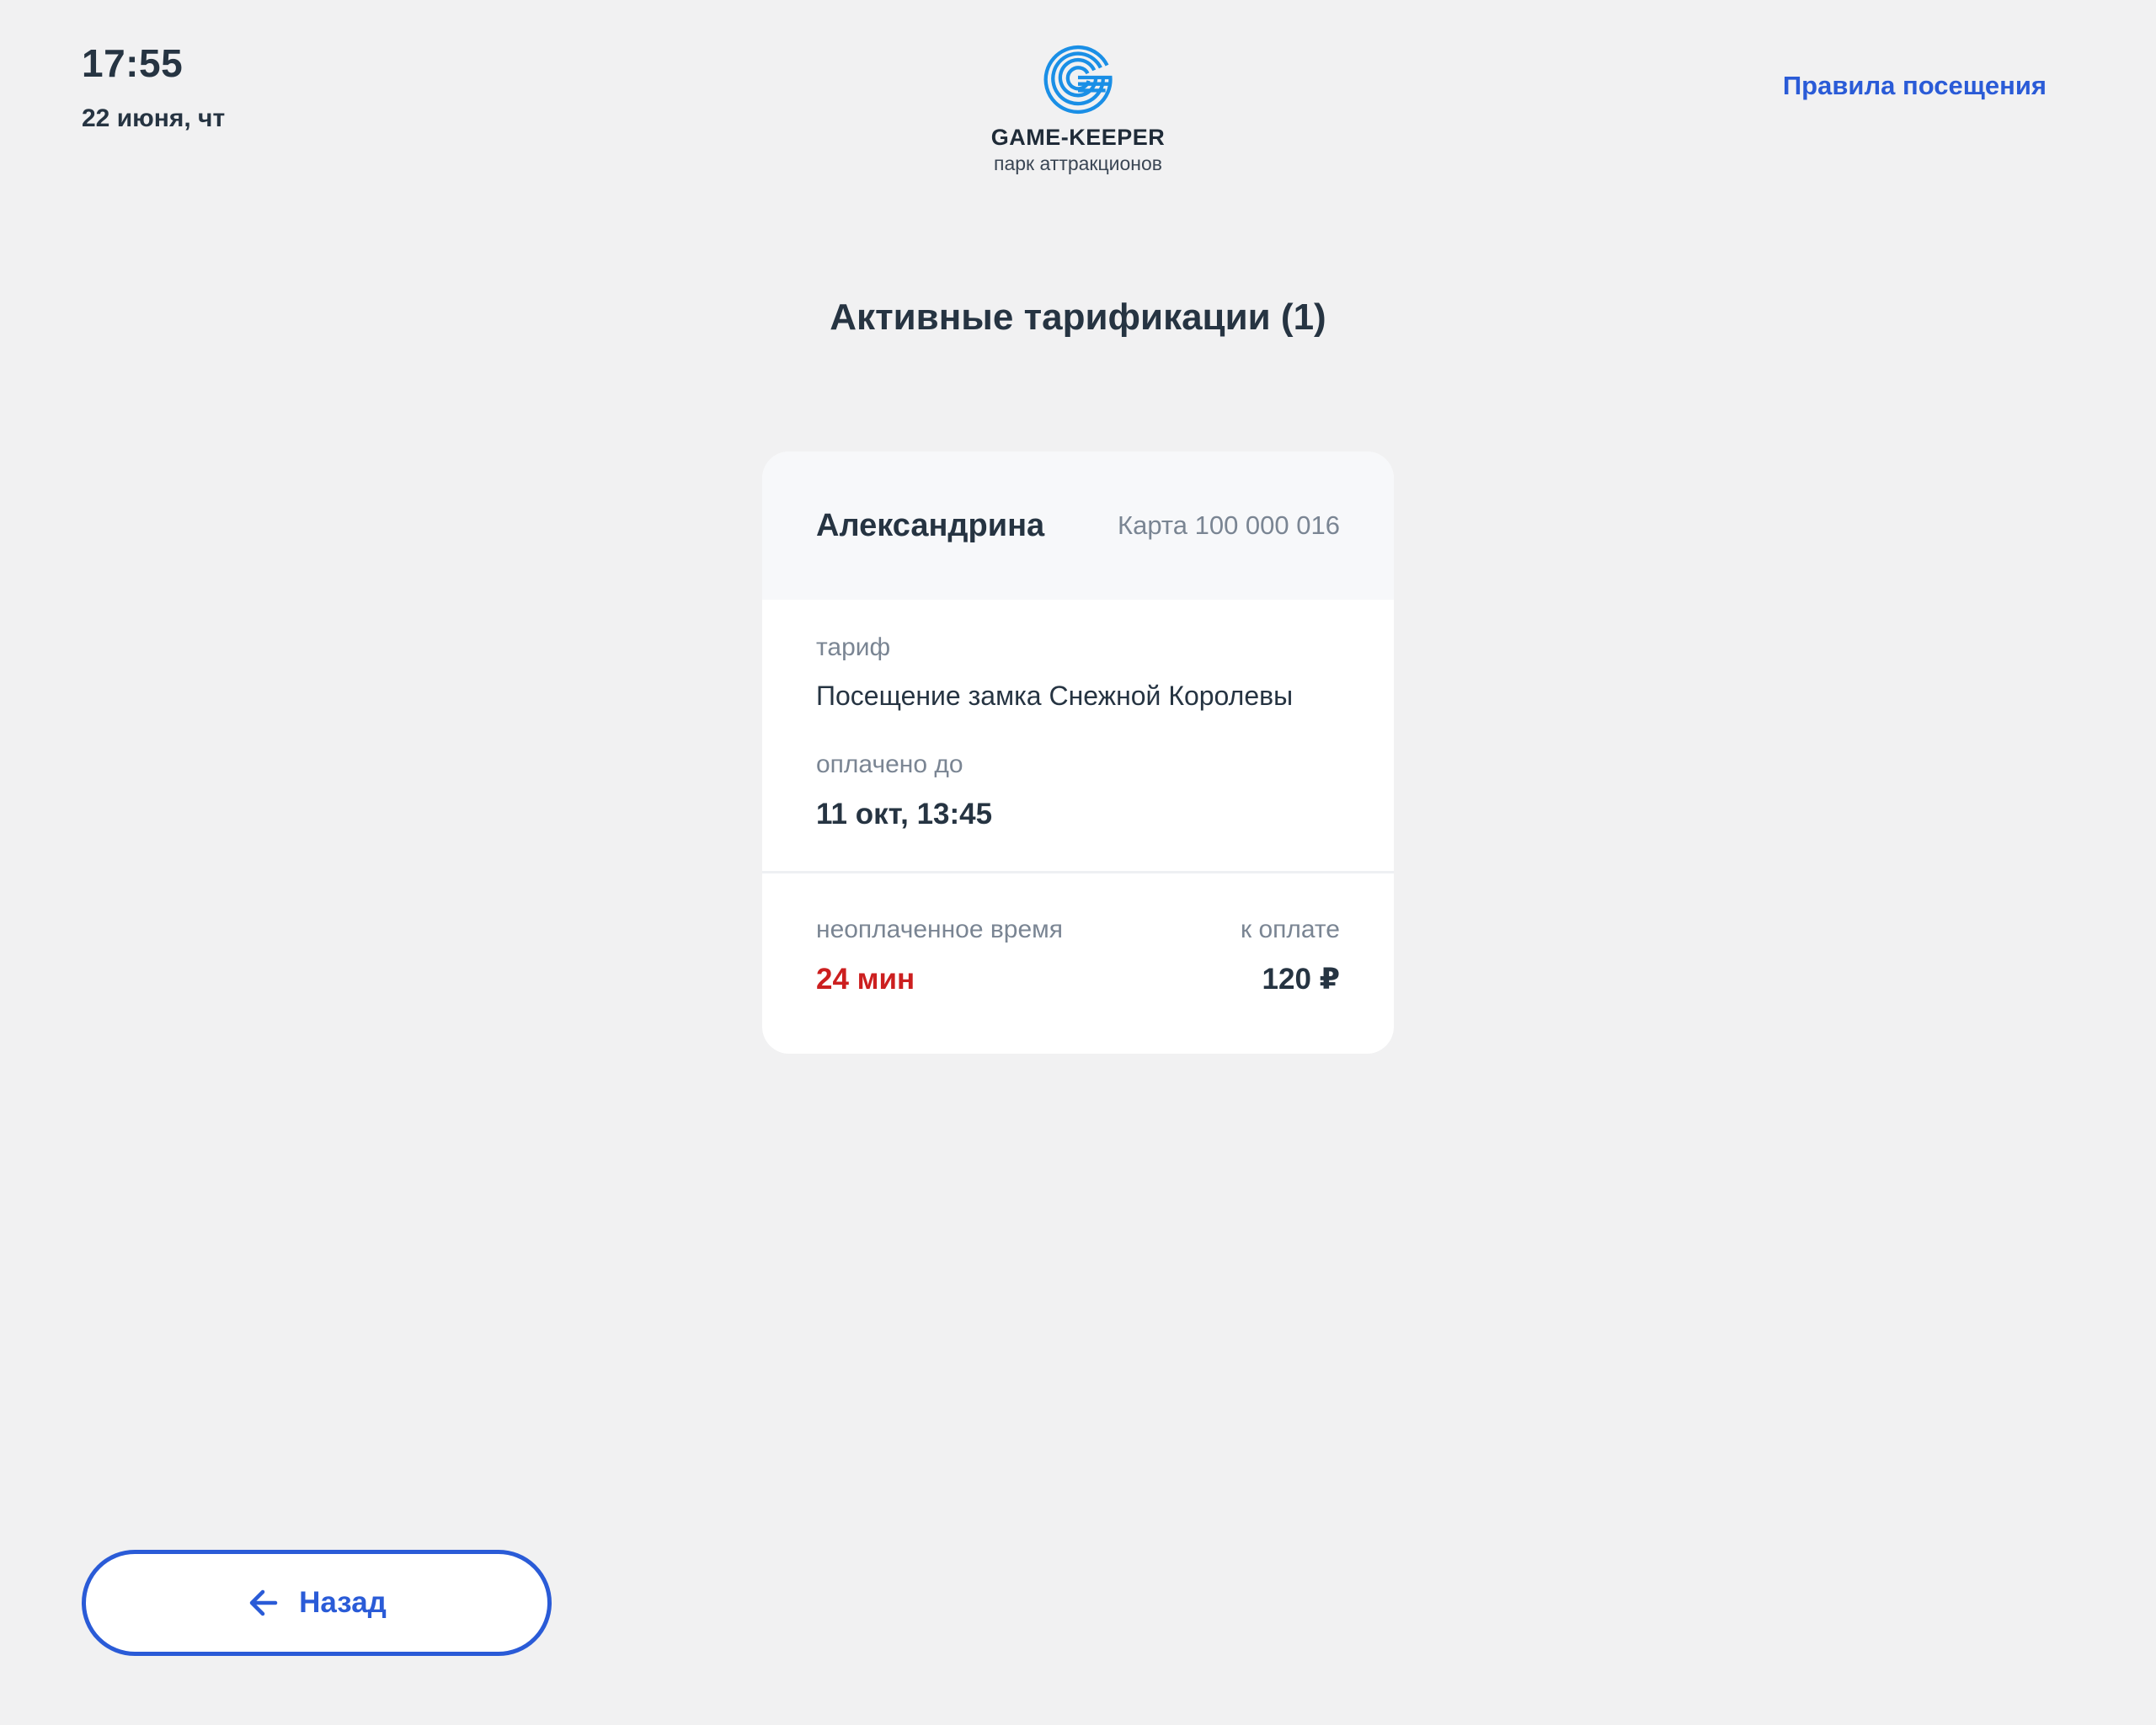 Image resolution: width=2156 pixels, height=1725 pixels. What do you see at coordinates (133, 63) in the screenshot?
I see `clock-time: 17:55` at bounding box center [133, 63].